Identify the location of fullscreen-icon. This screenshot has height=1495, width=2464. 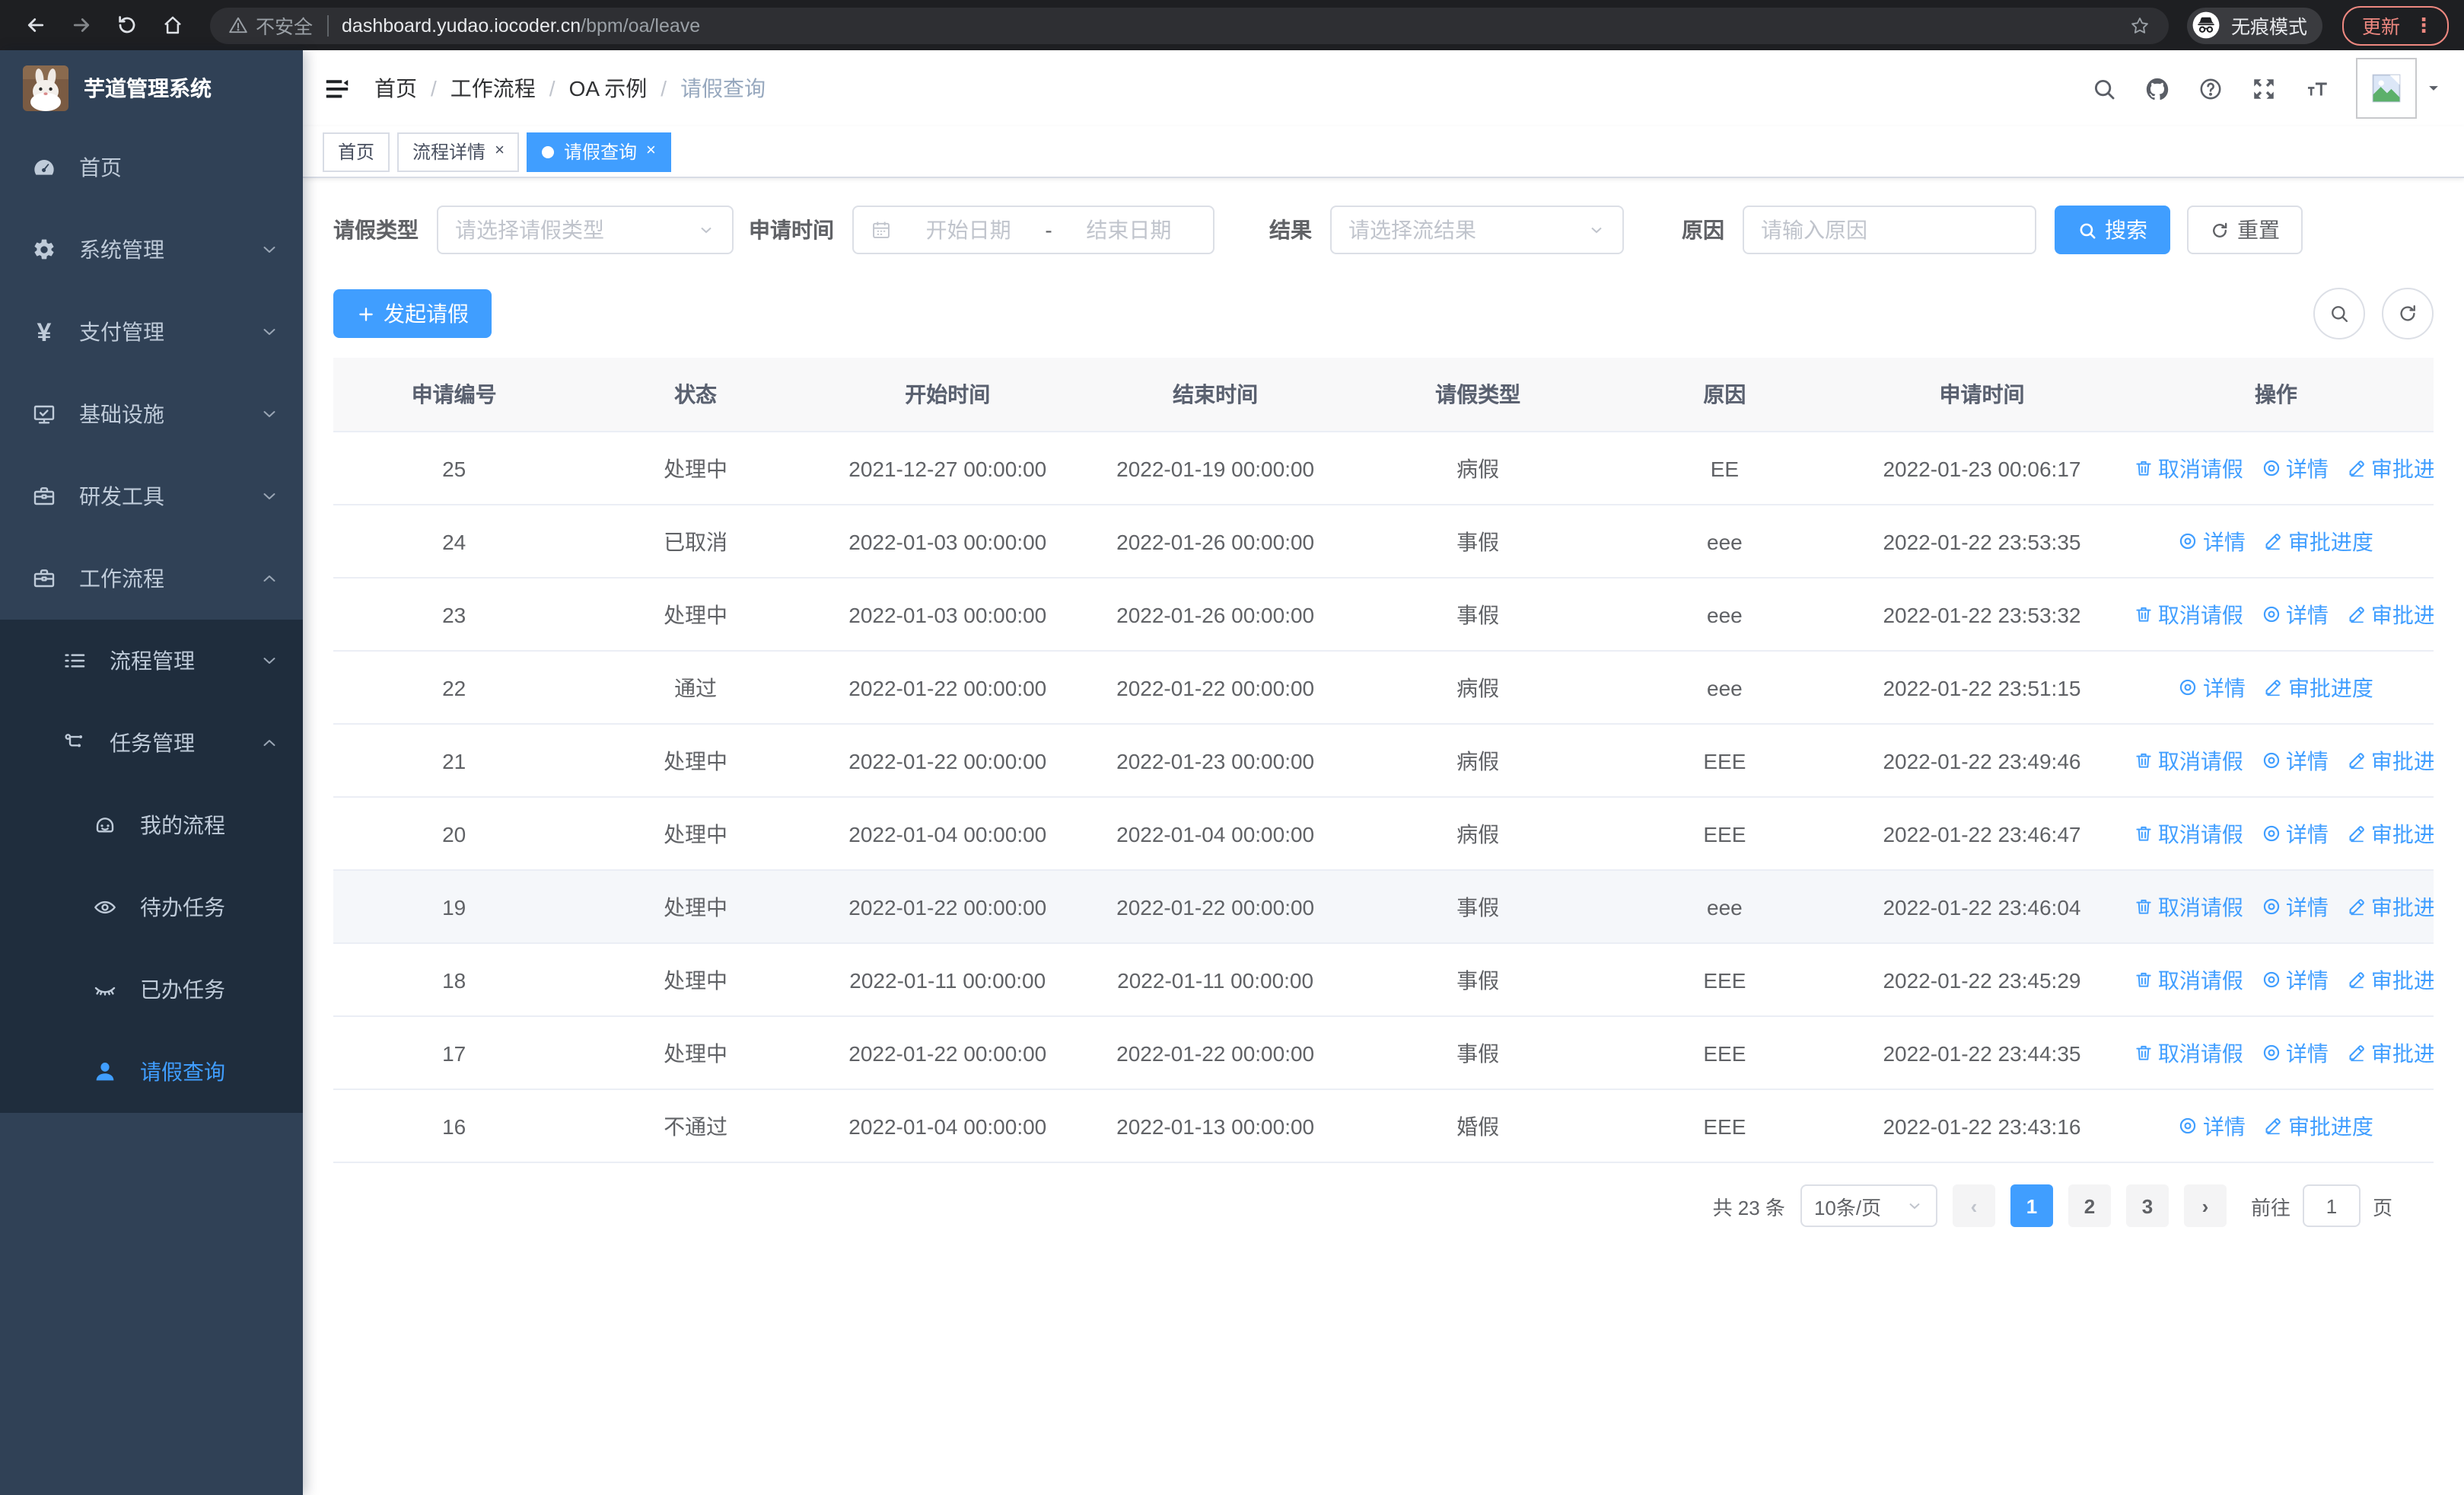
(2263, 89).